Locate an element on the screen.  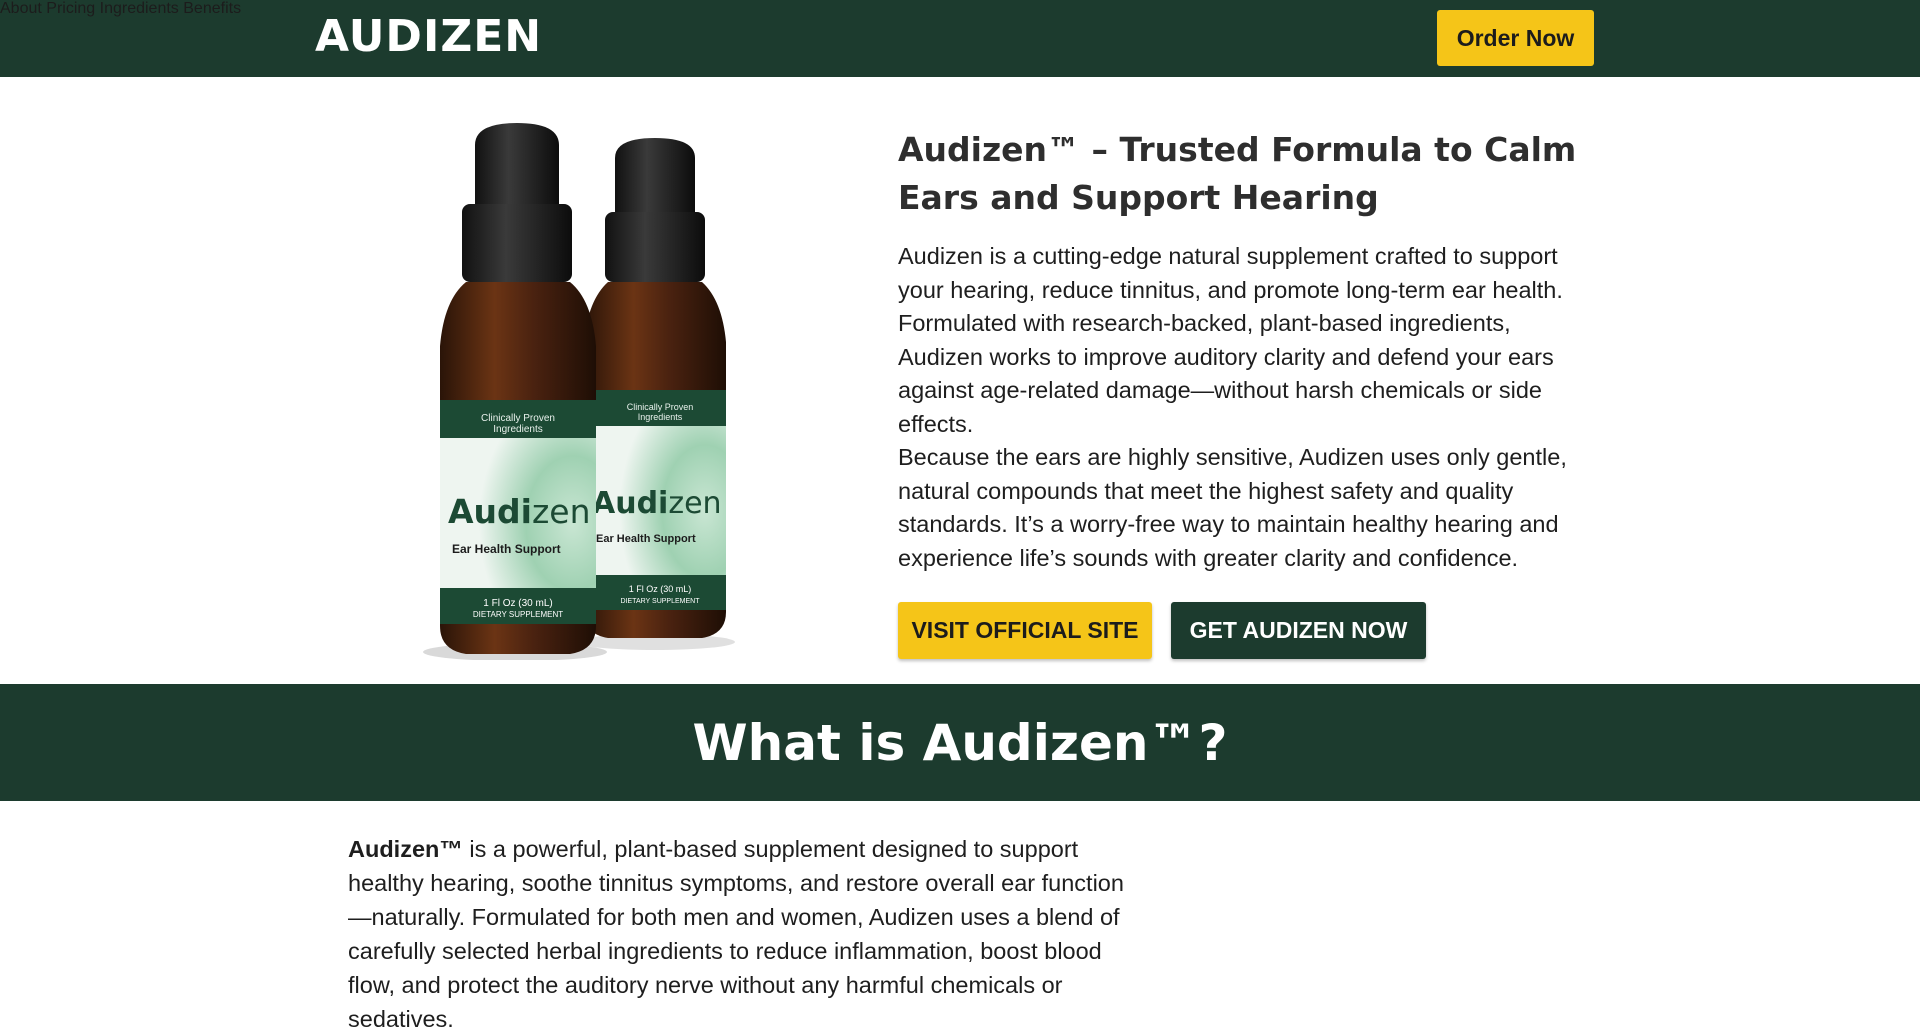
site-logo: AUDIZEN is located at coordinates (428, 37).